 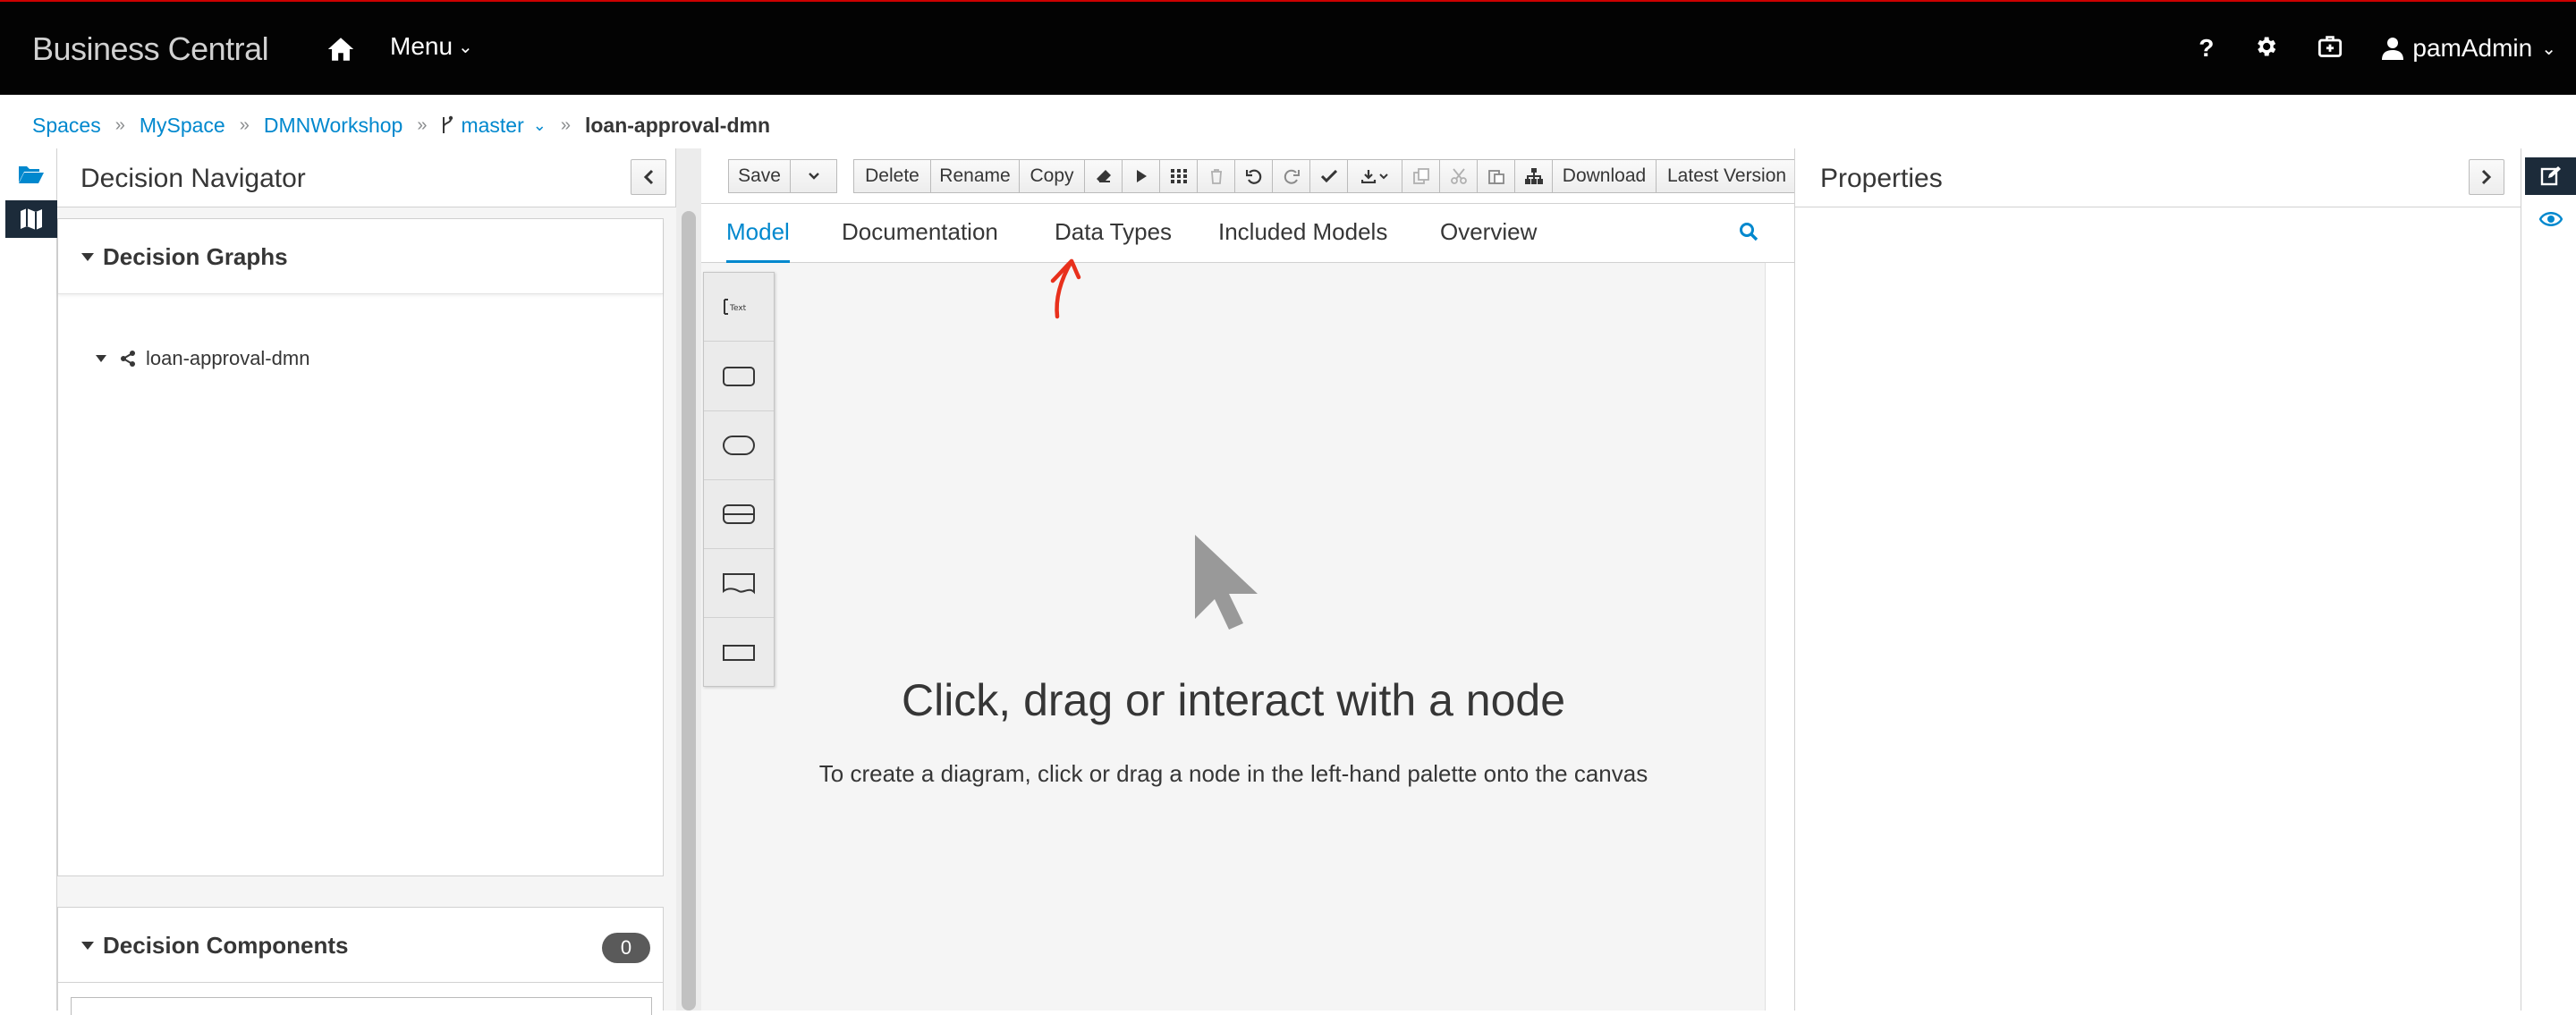 What do you see at coordinates (920, 240) in the screenshot?
I see `tab-documentation: Documentation` at bounding box center [920, 240].